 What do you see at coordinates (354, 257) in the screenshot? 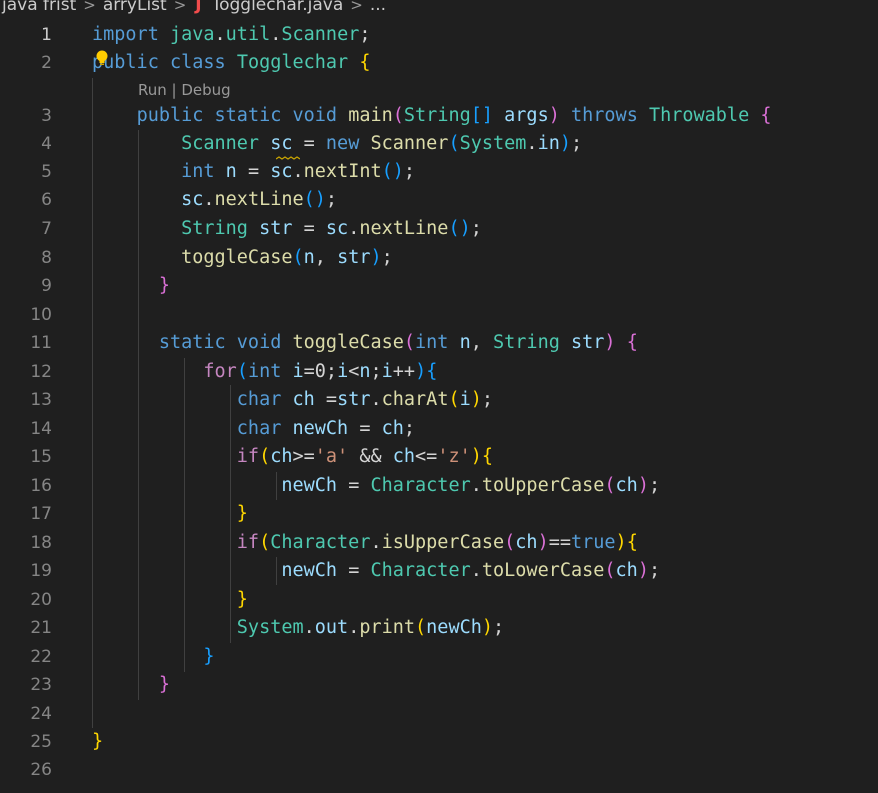
I see `code-token: str` at bounding box center [354, 257].